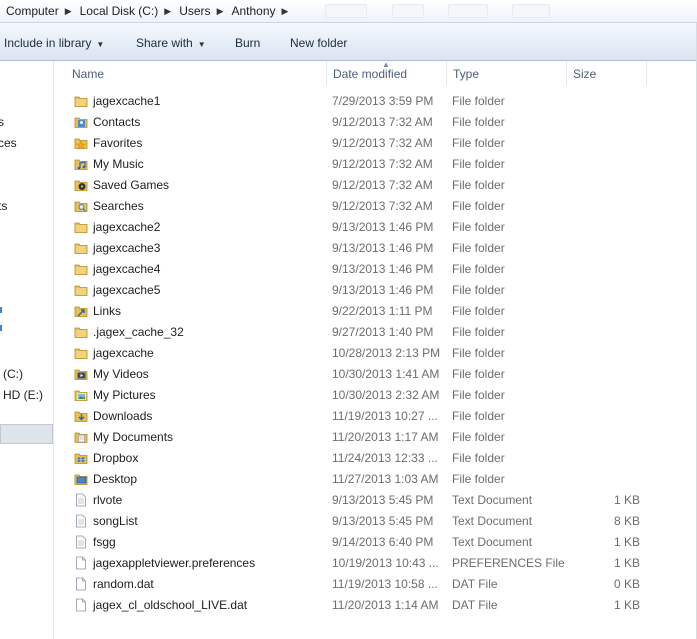 The image size is (697, 639). I want to click on file-row: Dropbox 11/24/2013 12:33 ... File folder, so click(375, 458).